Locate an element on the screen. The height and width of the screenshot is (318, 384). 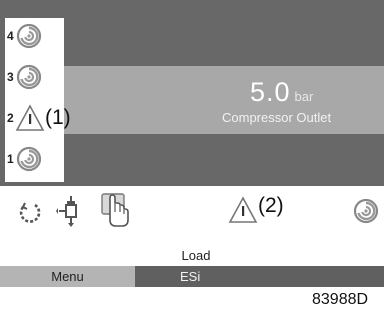
compressor-item-1: 1 is located at coordinates (34, 159).